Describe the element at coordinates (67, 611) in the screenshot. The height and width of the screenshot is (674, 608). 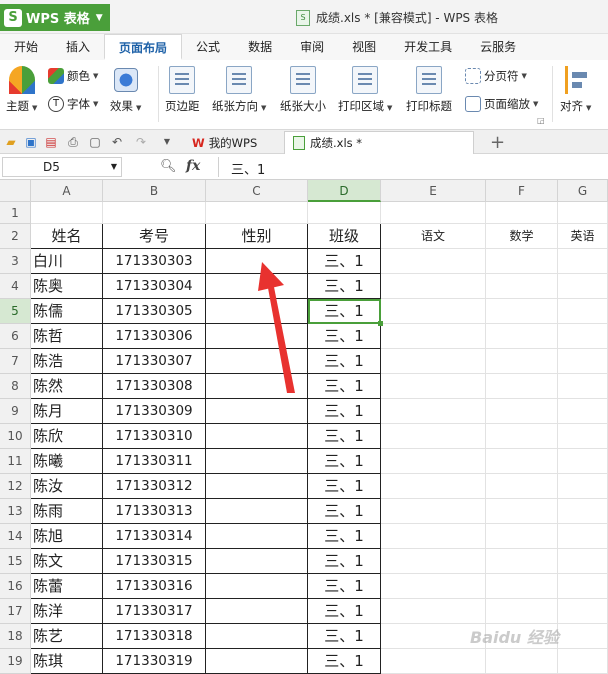
I see `cell-name: 陈洋` at that location.